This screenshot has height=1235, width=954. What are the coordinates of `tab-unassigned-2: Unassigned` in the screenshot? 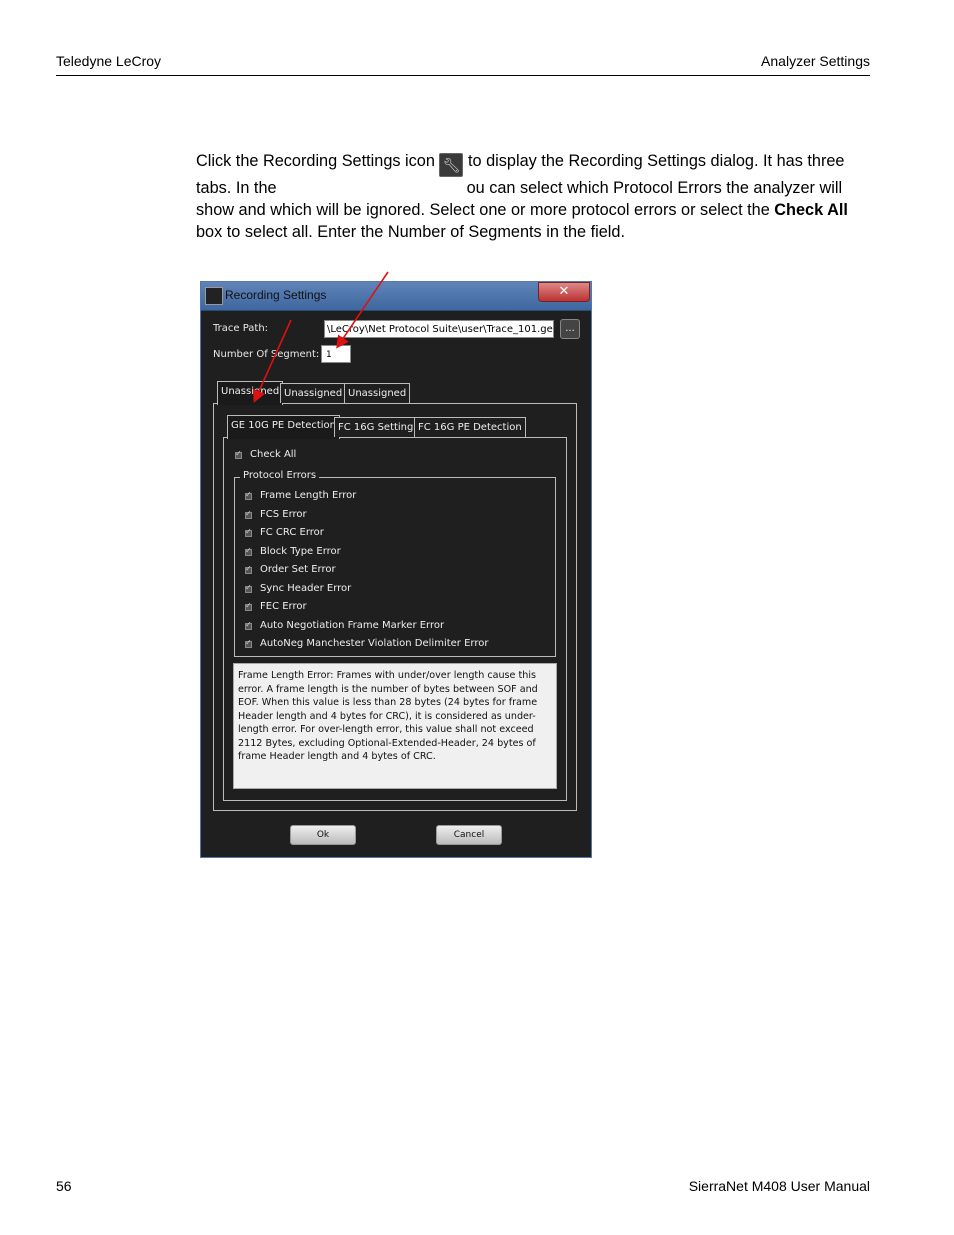 It's located at (313, 393).